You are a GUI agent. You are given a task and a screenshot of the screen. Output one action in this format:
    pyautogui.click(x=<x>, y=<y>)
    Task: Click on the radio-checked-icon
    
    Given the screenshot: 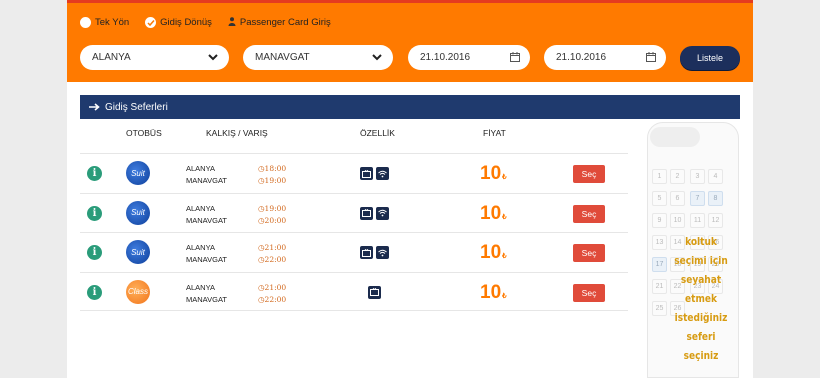 What is the action you would take?
    pyautogui.click(x=151, y=22)
    